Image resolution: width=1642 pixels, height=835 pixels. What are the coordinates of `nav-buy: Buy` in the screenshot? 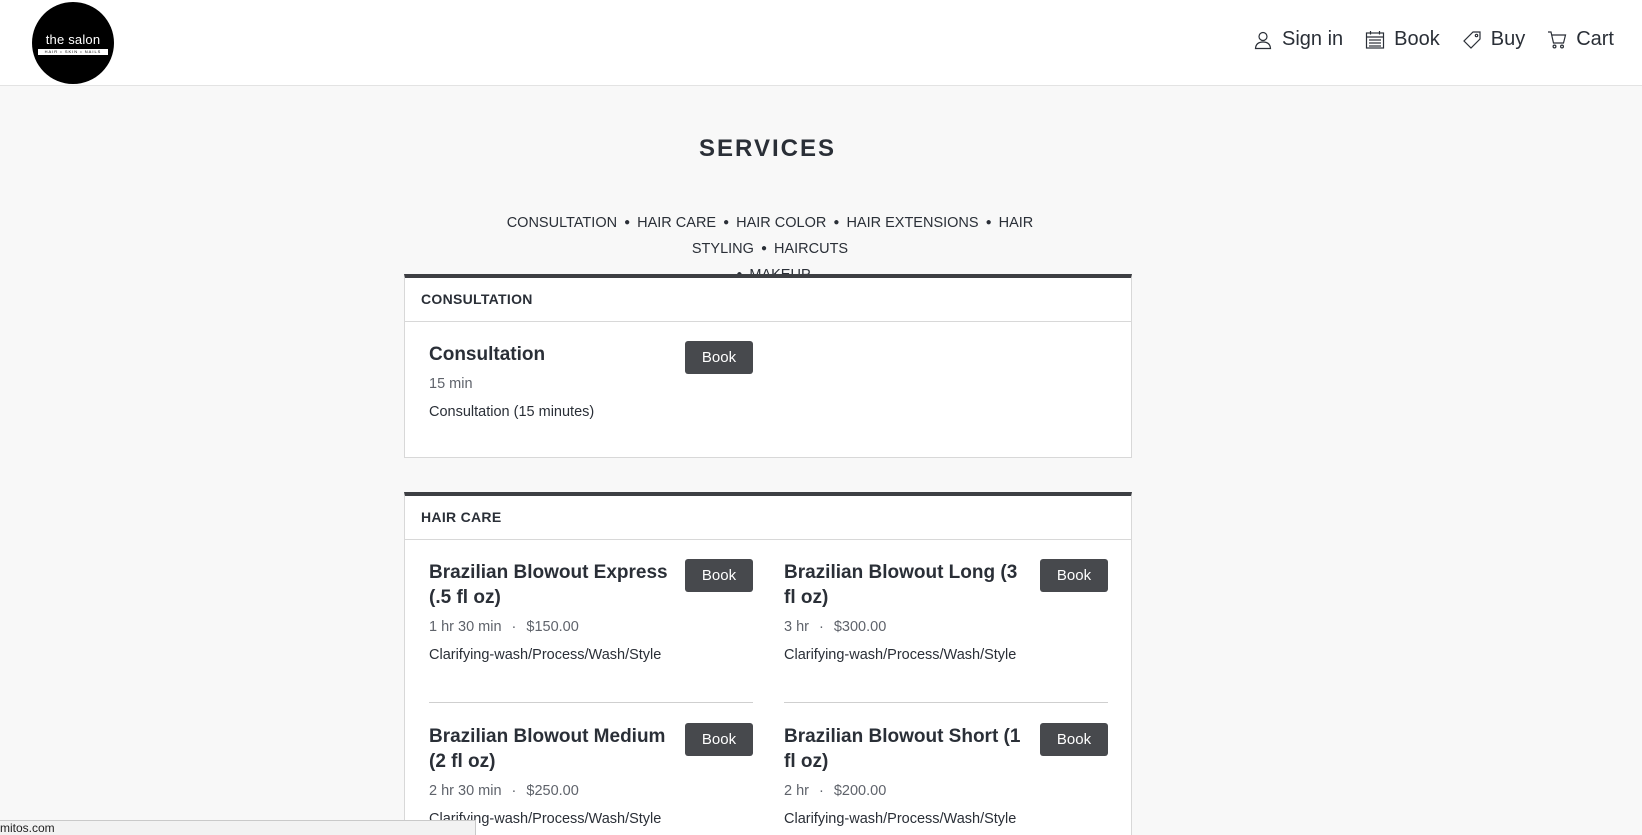 It's located at (1493, 39).